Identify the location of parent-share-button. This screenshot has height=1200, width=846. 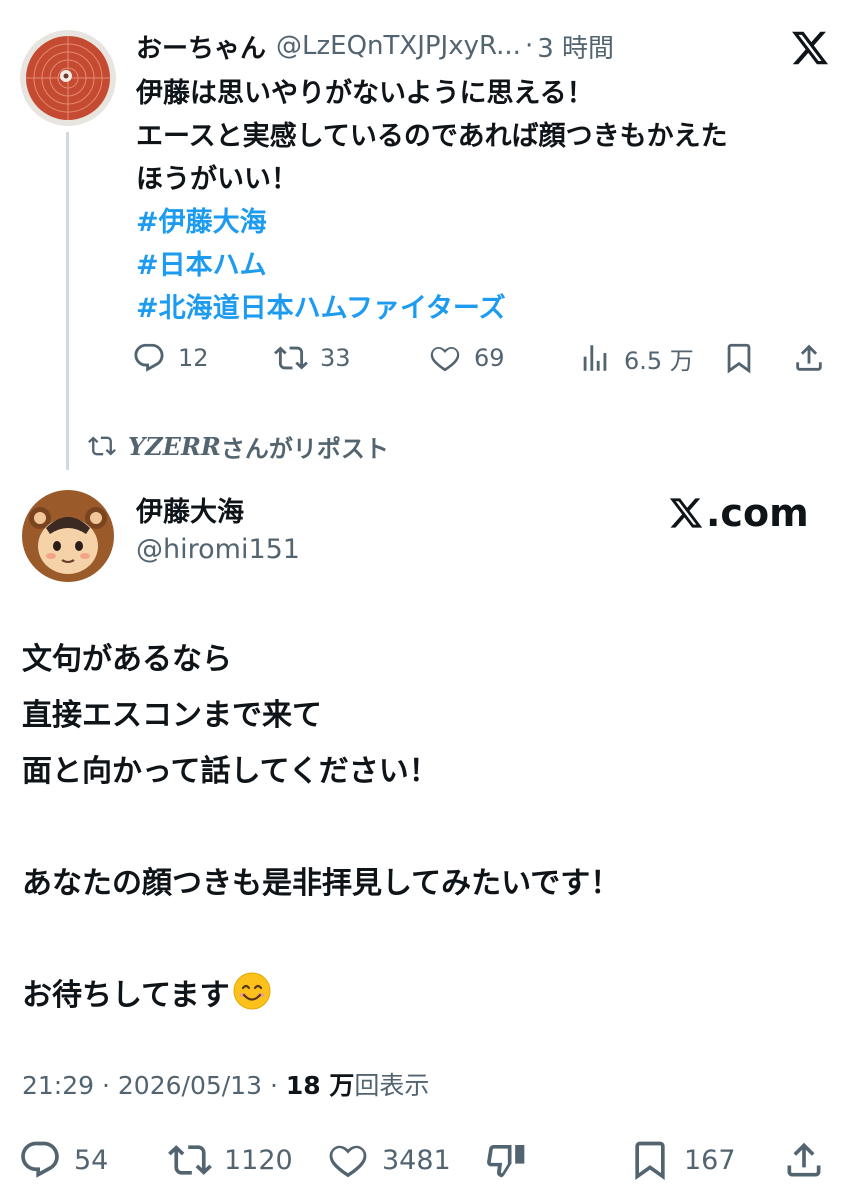
(815, 358).